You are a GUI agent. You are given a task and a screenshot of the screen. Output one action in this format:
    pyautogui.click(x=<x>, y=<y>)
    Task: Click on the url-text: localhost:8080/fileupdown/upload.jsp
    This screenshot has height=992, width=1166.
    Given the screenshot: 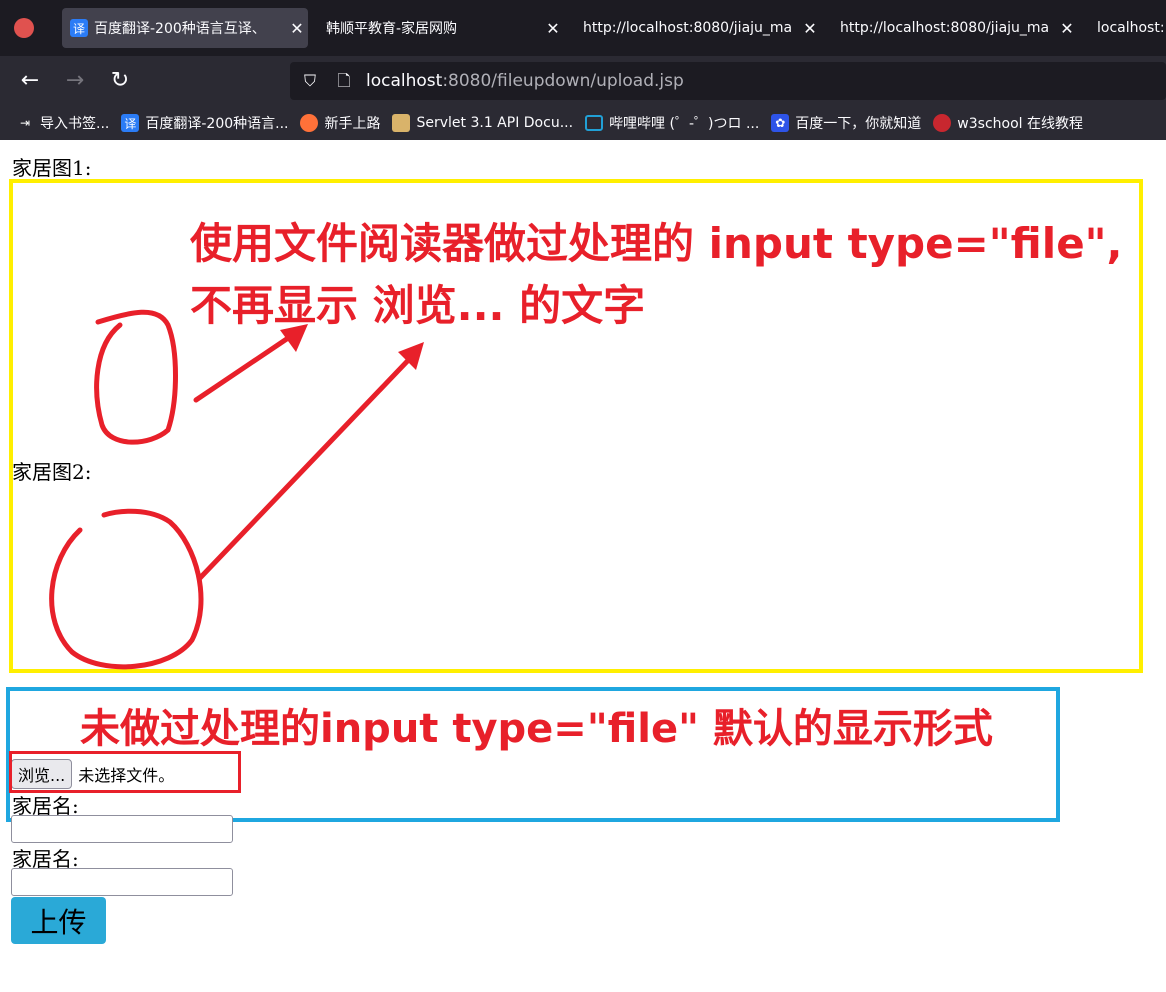 What is the action you would take?
    pyautogui.click(x=525, y=81)
    